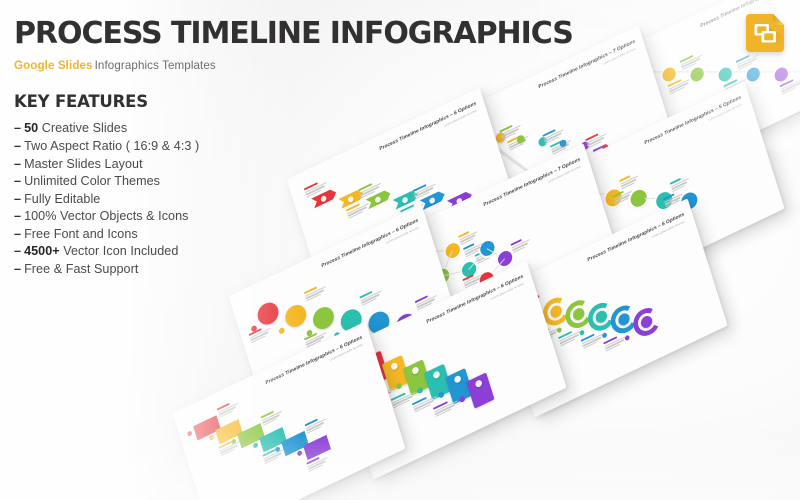 This screenshot has height=500, width=800. Describe the element at coordinates (62, 198) in the screenshot. I see `feature-label: Fully Editable` at that location.